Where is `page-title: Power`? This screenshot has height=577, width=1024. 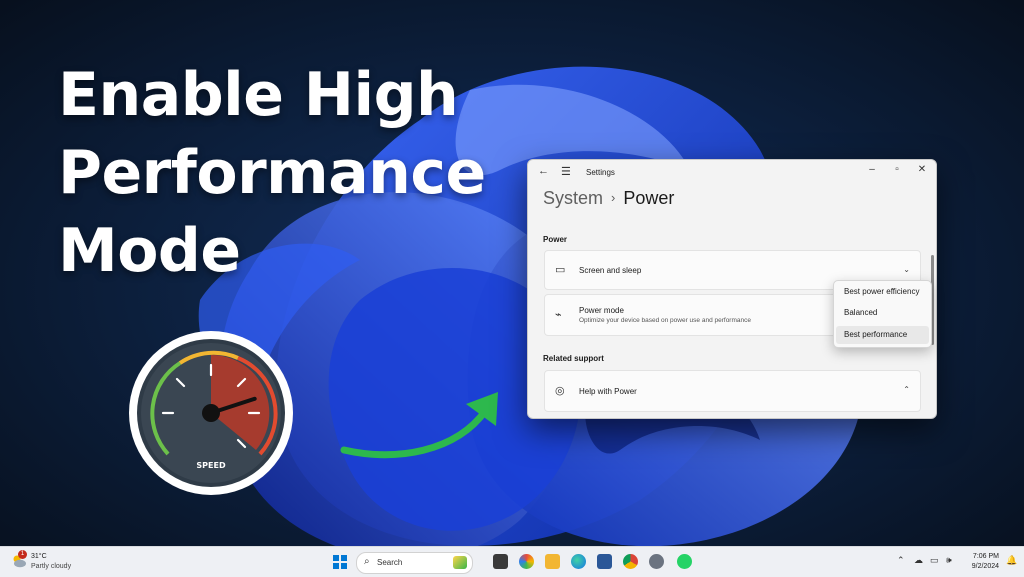 page-title: Power is located at coordinates (649, 198).